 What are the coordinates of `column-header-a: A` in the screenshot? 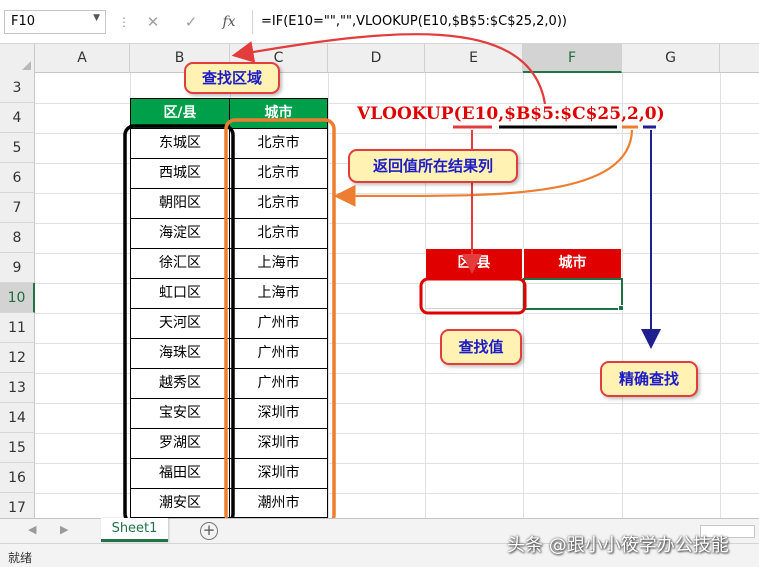 It's located at (82, 58).